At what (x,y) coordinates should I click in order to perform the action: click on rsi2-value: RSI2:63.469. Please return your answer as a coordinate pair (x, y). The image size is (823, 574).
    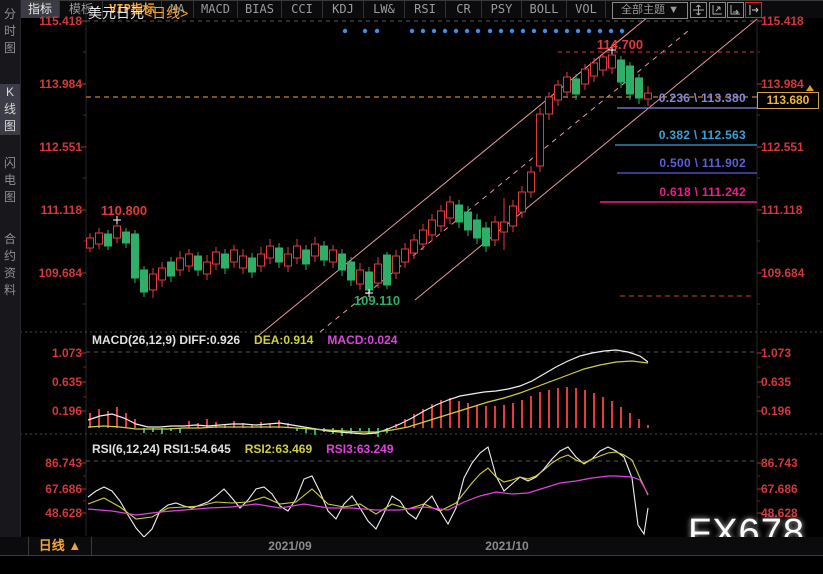
    Looking at the image, I should click on (278, 449).